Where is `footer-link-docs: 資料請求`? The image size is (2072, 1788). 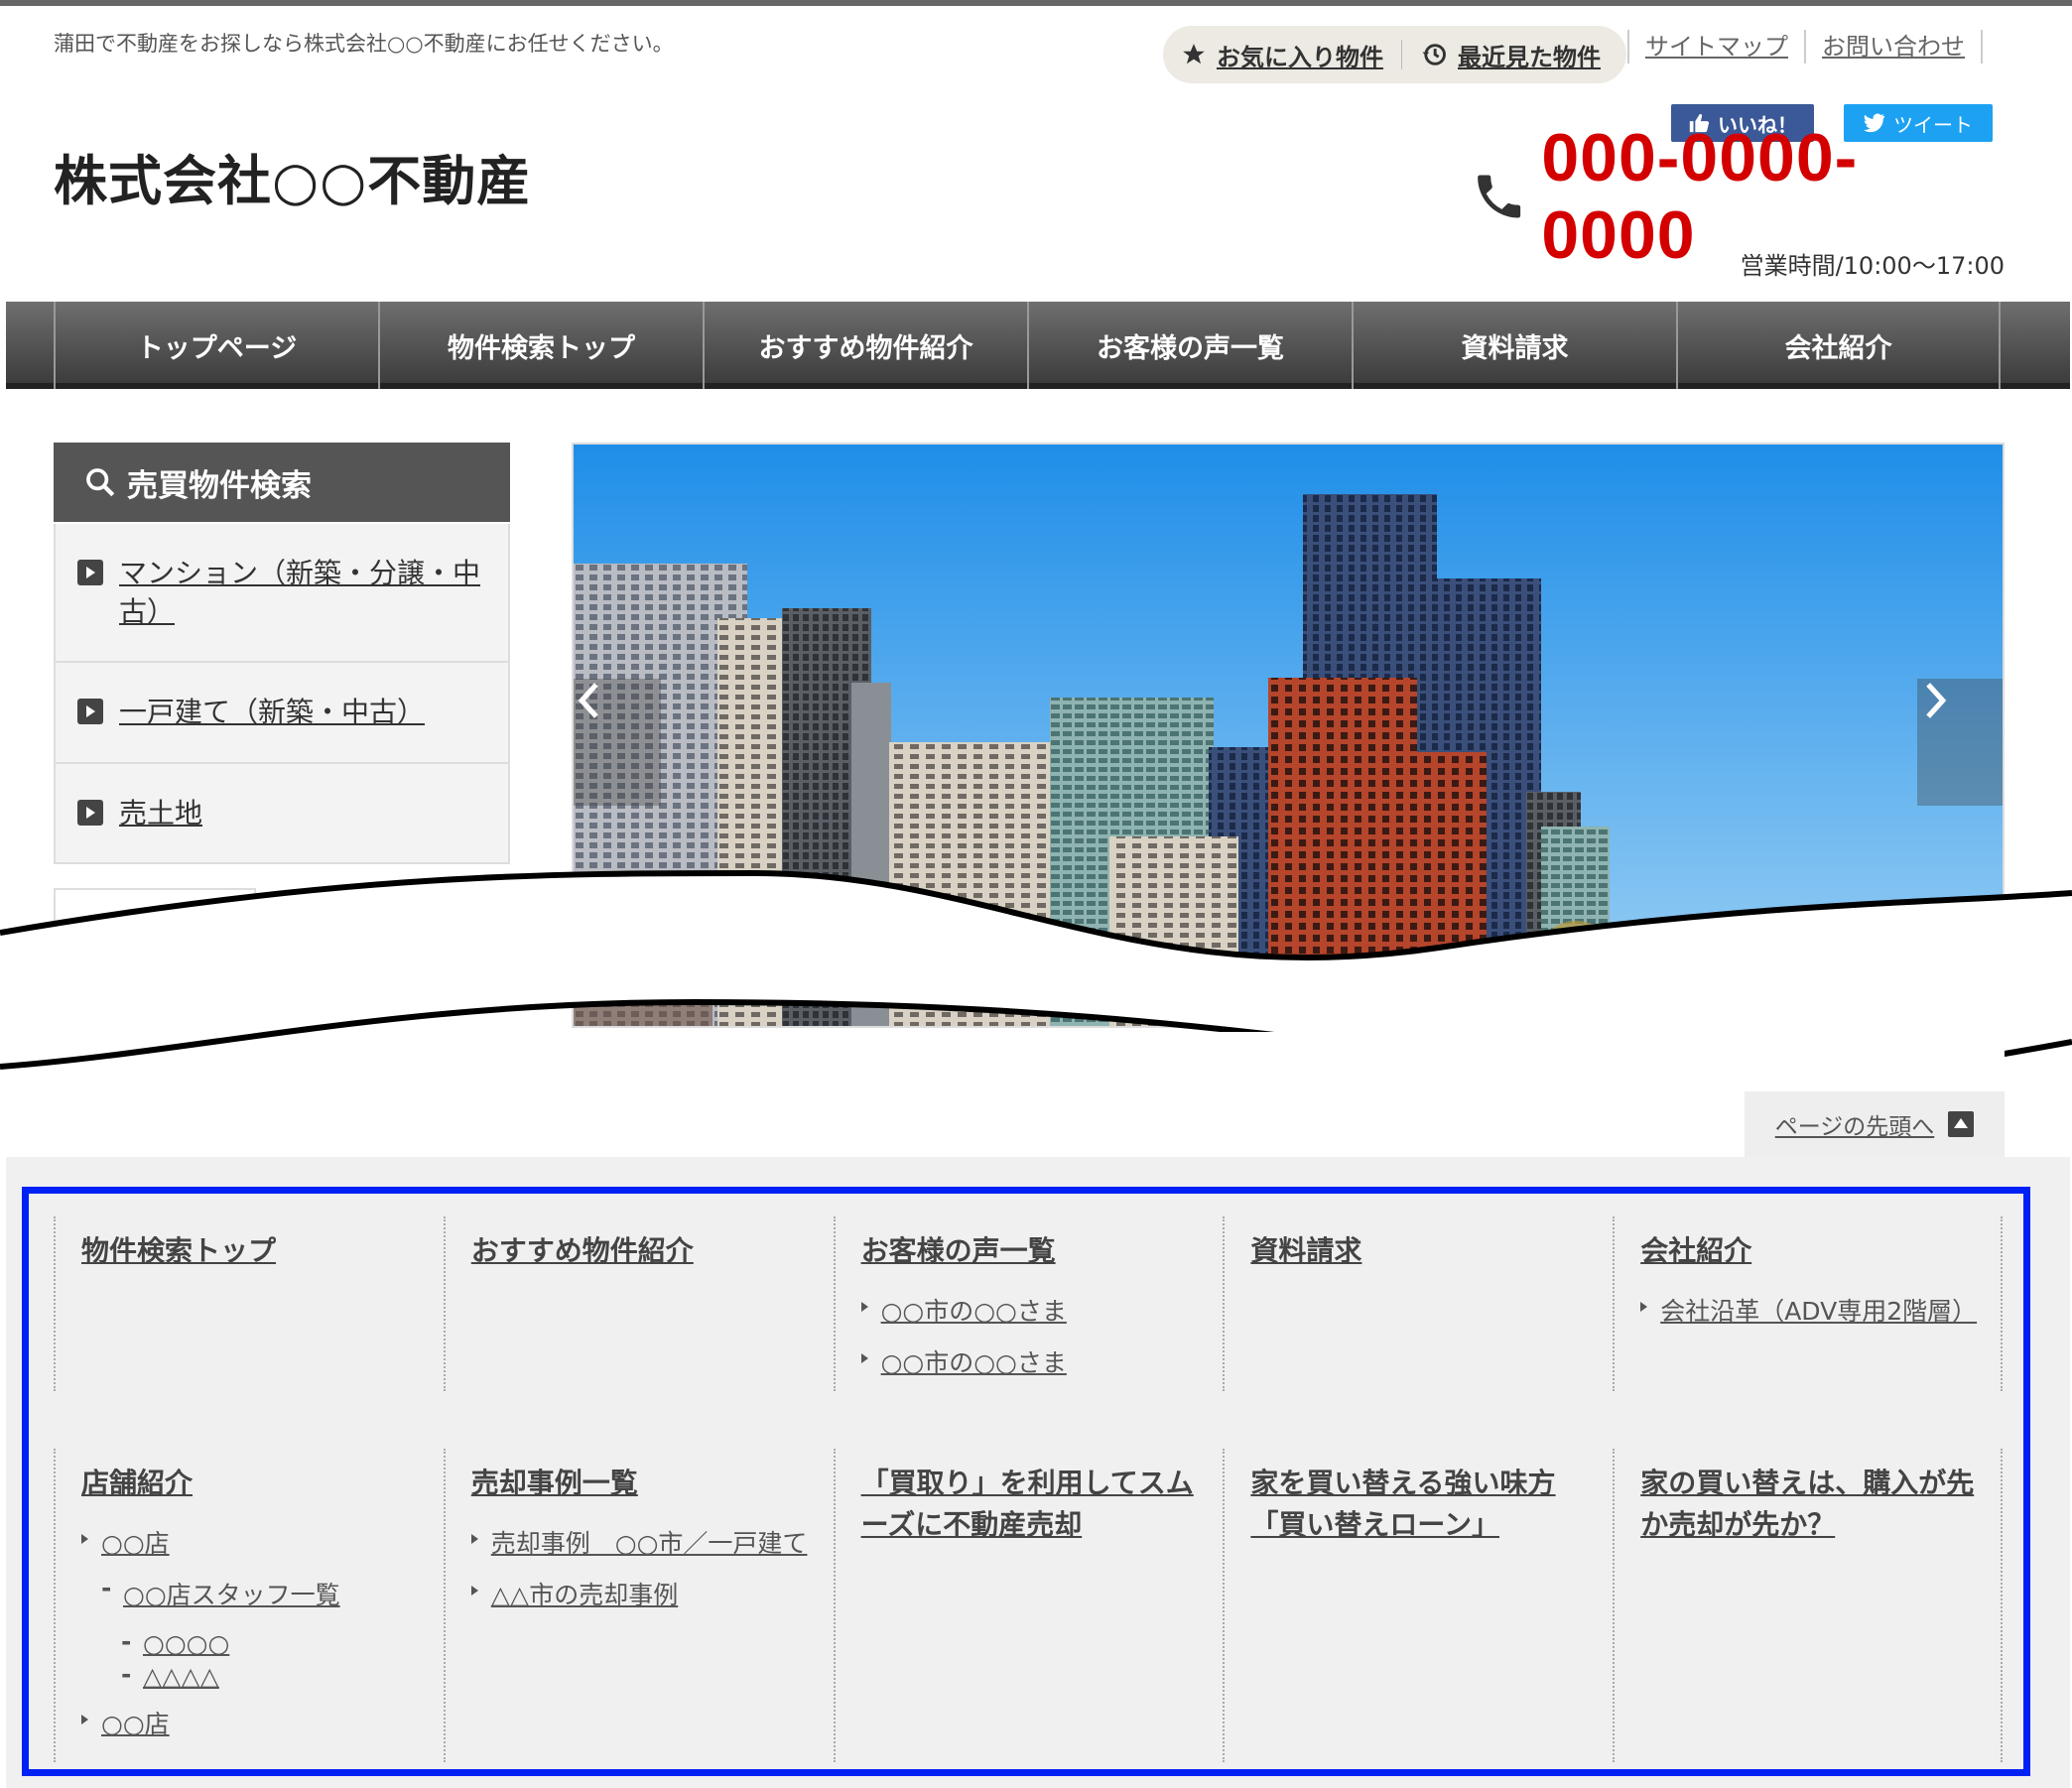 footer-link-docs: 資料請求 is located at coordinates (1418, 1251).